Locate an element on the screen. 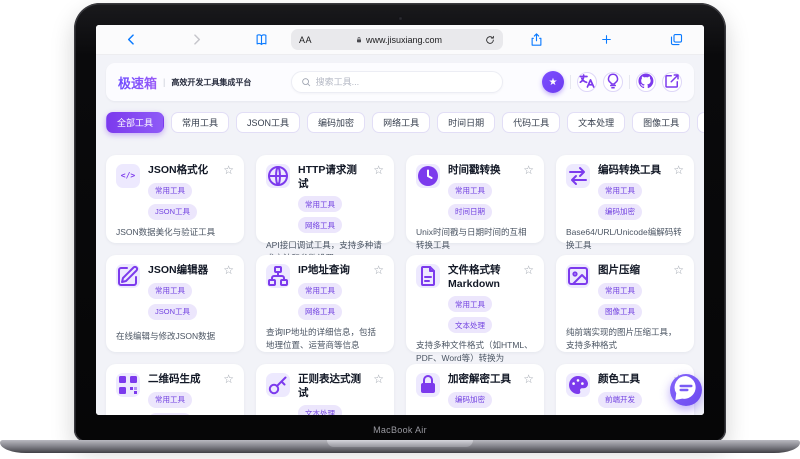 The image size is (800, 459). refresh-icon is located at coordinates (490, 40).